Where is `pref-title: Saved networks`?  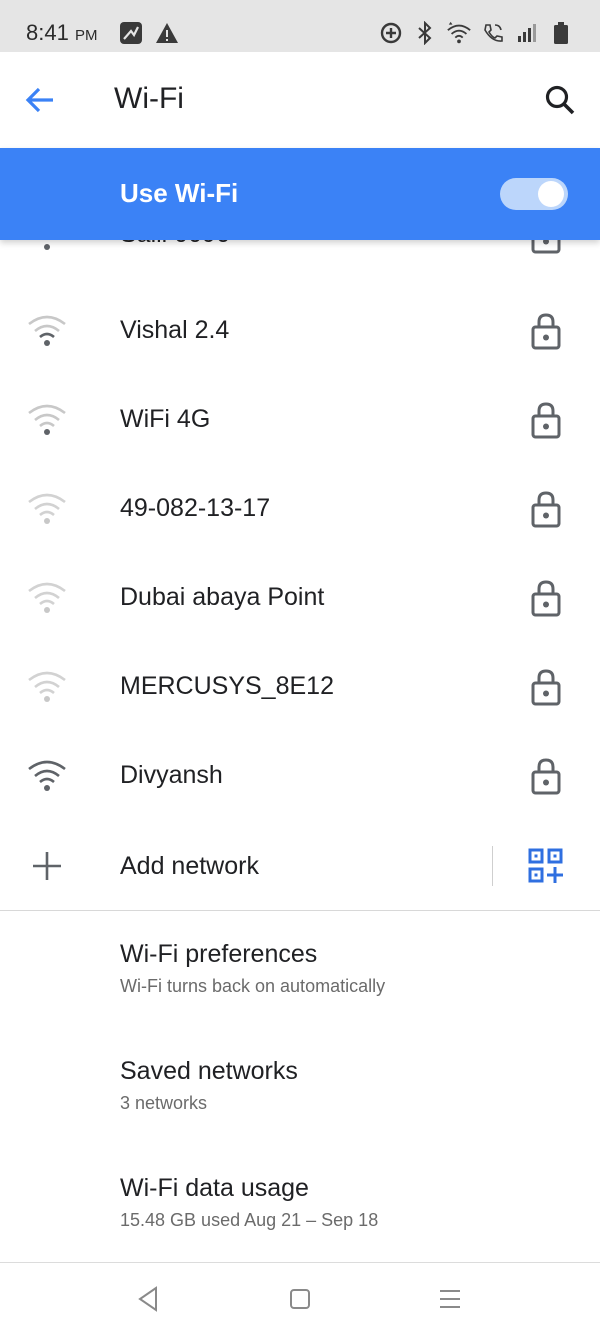
pref-title: Saved networks is located at coordinates (209, 1071).